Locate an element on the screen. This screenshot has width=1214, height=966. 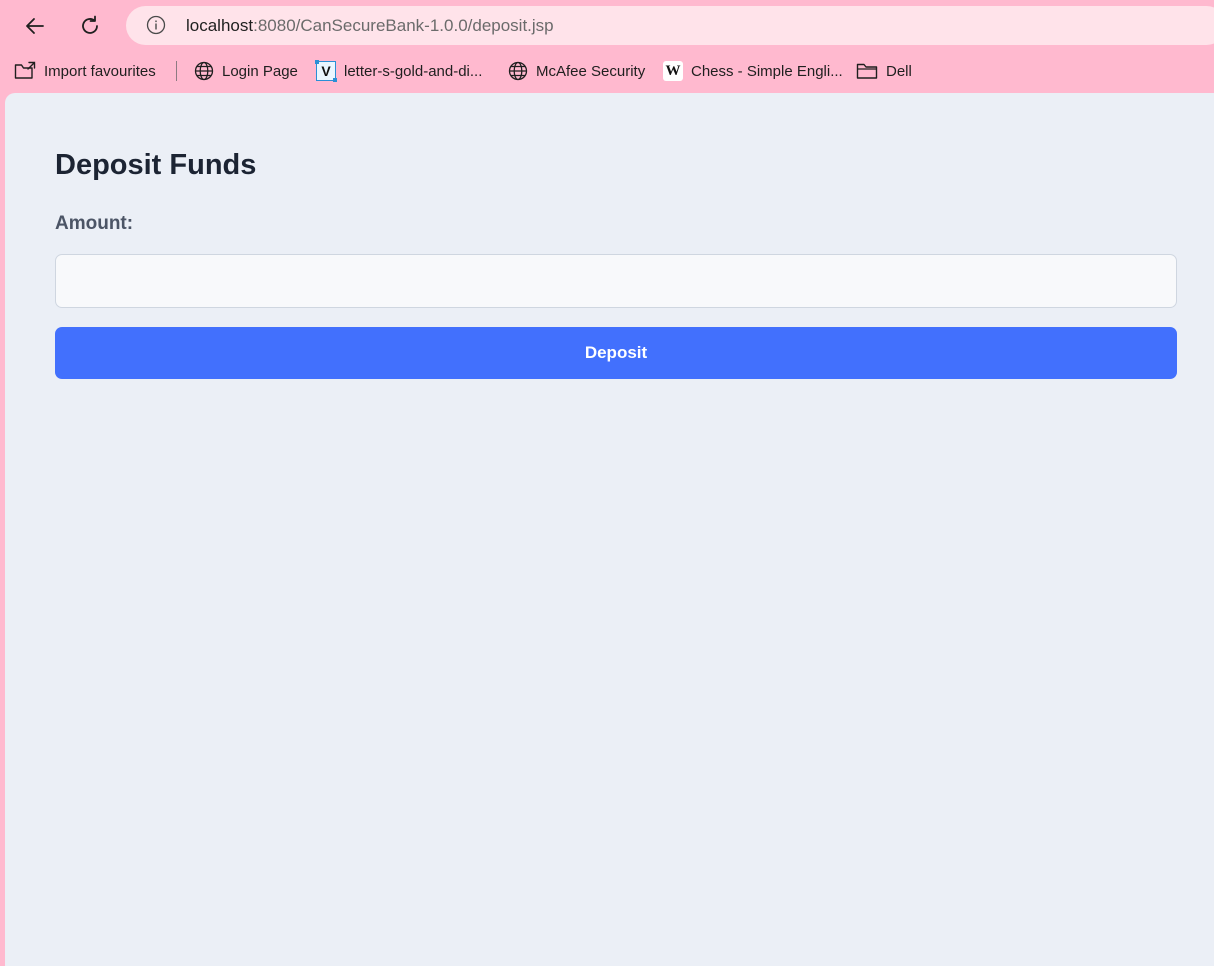
url-path: :8080/CanSecureBank-1.0.0/deposit.jsp is located at coordinates (403, 25).